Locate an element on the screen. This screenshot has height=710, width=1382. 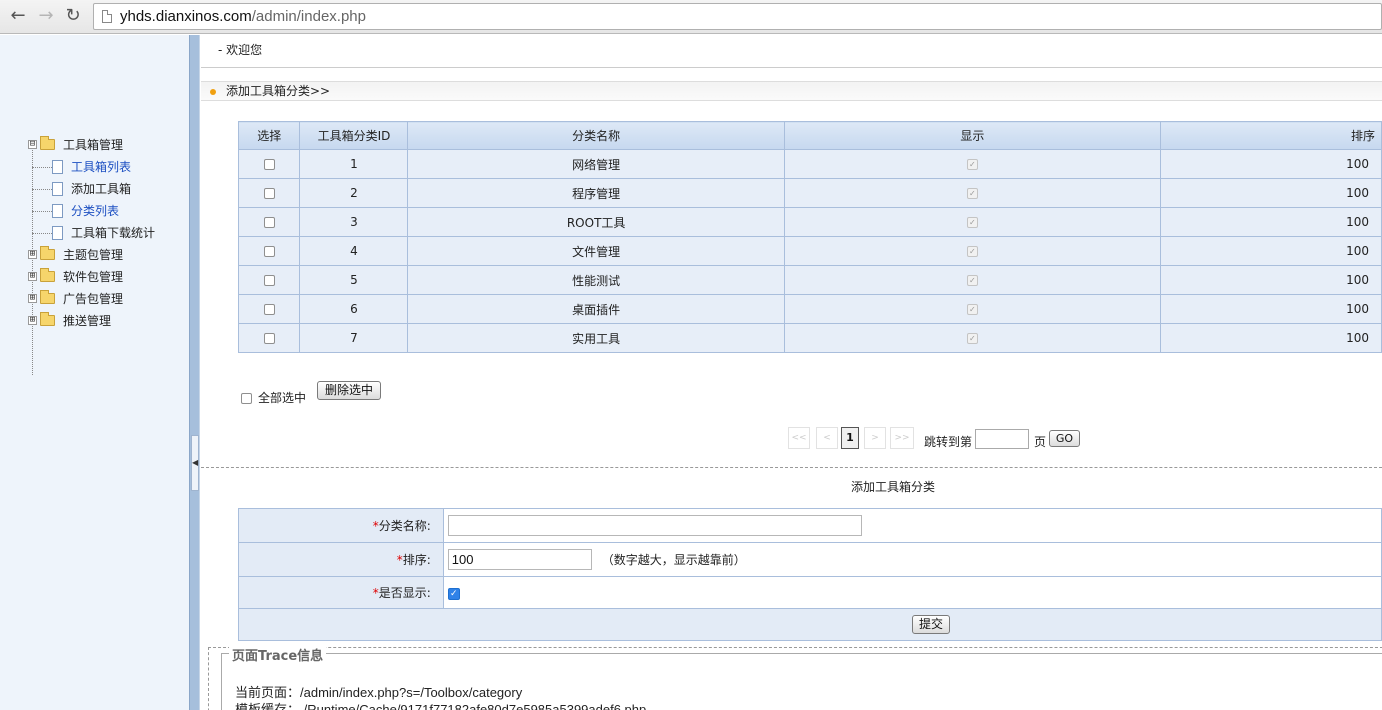
table-row: 6 桌面插件 ✓ 100 is located at coordinates (809, 309).